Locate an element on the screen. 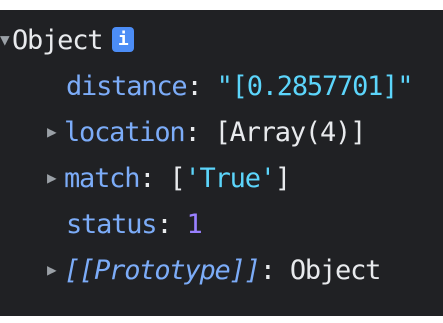 This screenshot has height=323, width=443. property-row-location: ▶ location: [Array(4)] is located at coordinates (207, 132).